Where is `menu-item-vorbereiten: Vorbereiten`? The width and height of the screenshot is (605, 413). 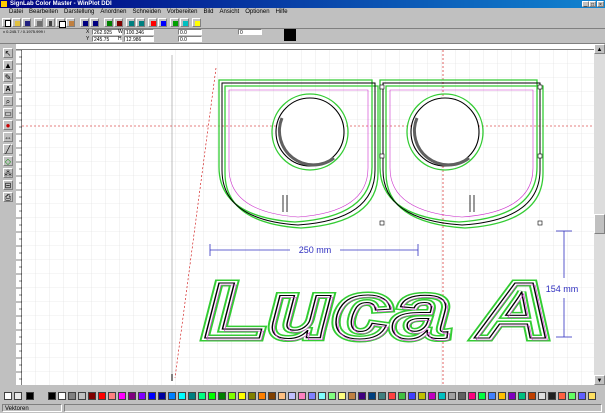
menu-item-vorbereiten: Vorbereiten is located at coordinates (182, 12).